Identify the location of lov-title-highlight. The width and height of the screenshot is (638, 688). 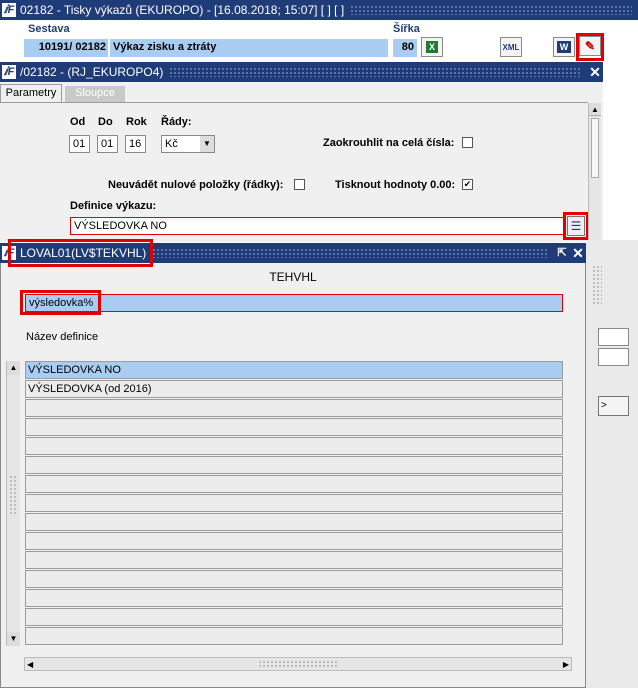
(80, 253).